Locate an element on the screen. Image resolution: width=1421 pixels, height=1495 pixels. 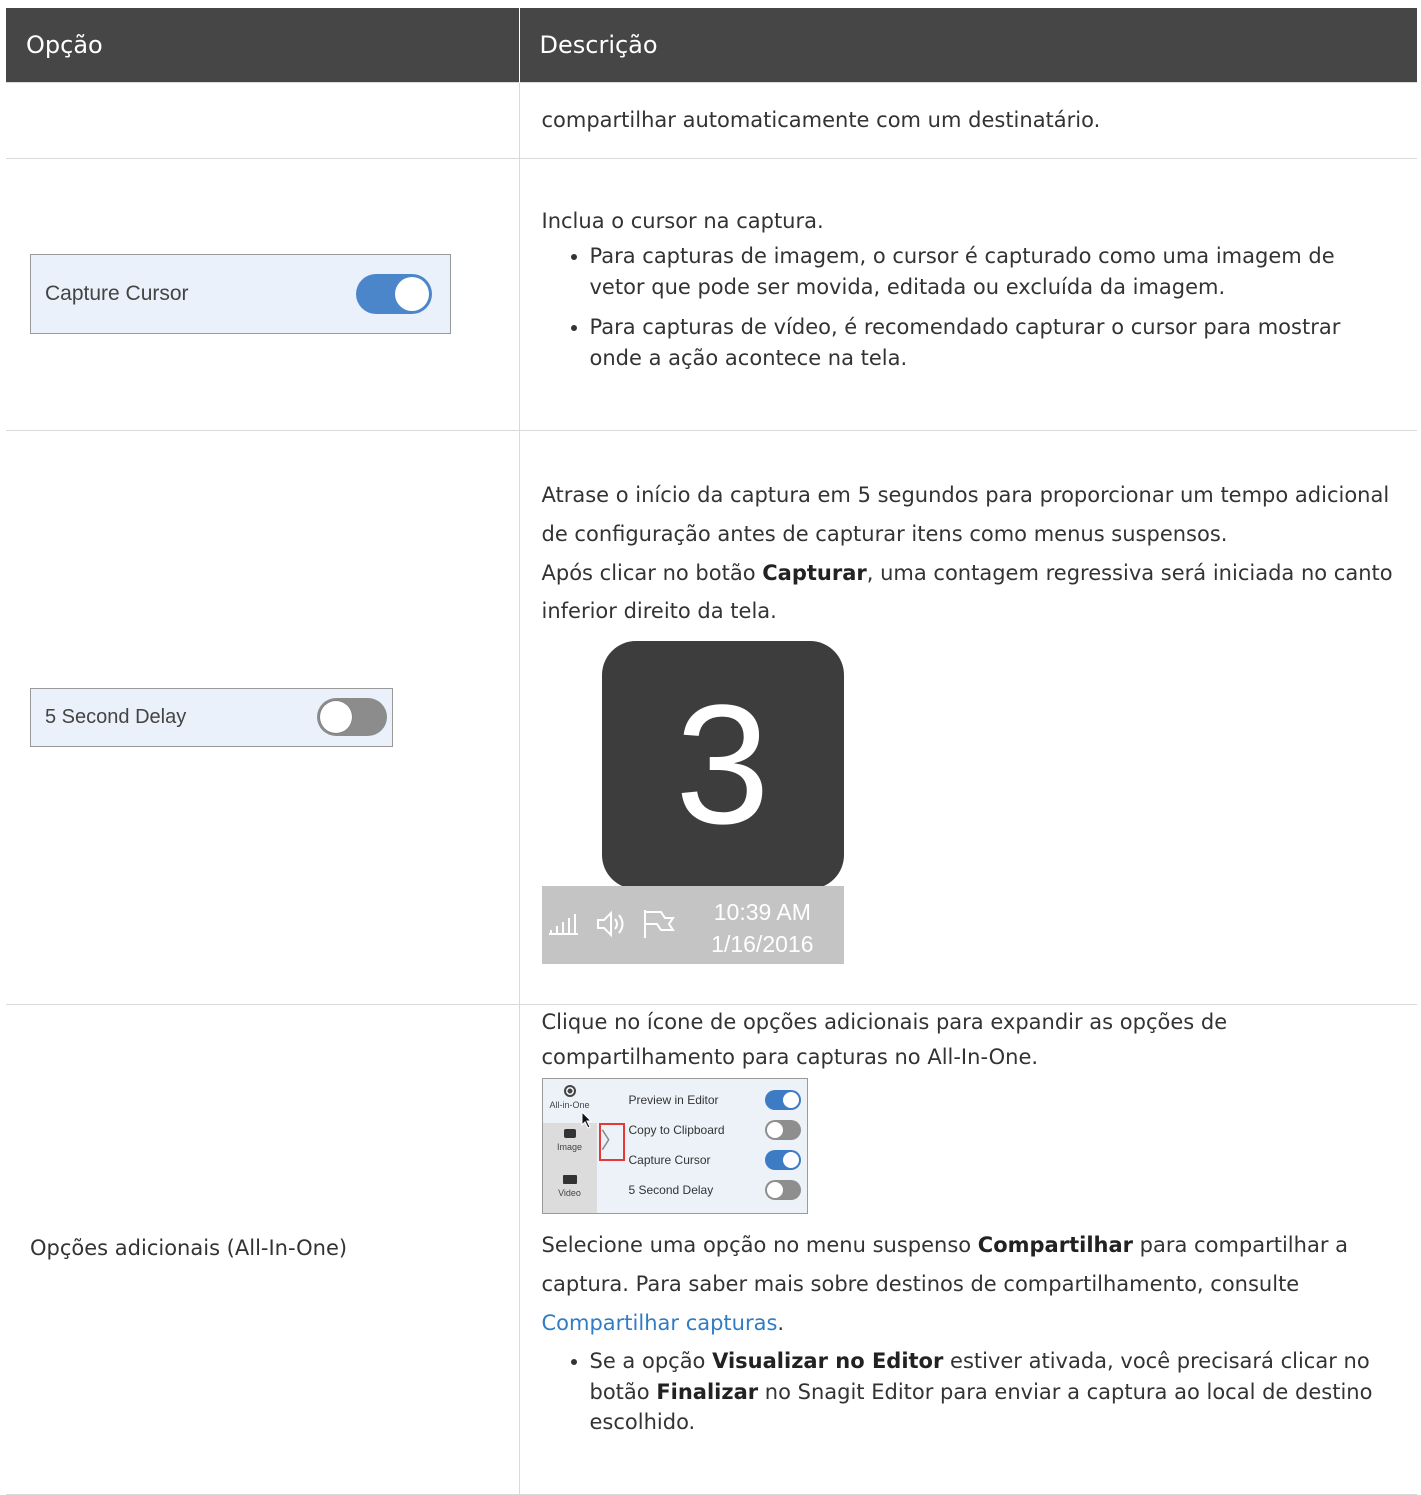
panel-option-row: Capture Cursor is located at coordinates (715, 1160).